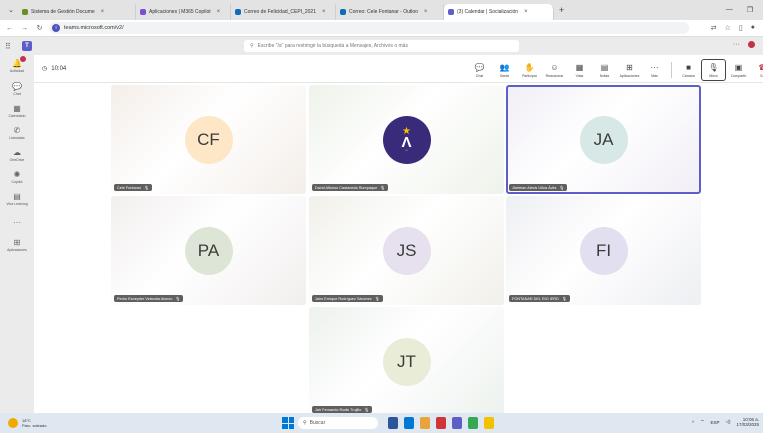  I want to click on weather-widget: 18°C Parc. soleado, so click(27, 423).